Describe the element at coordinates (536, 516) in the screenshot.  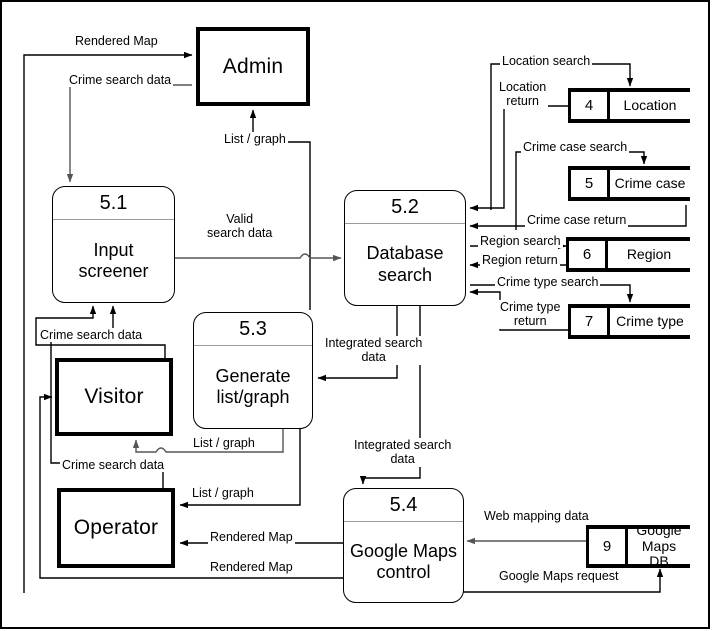
I see `flow-label-web-mapping-data: Web mapping data` at that location.